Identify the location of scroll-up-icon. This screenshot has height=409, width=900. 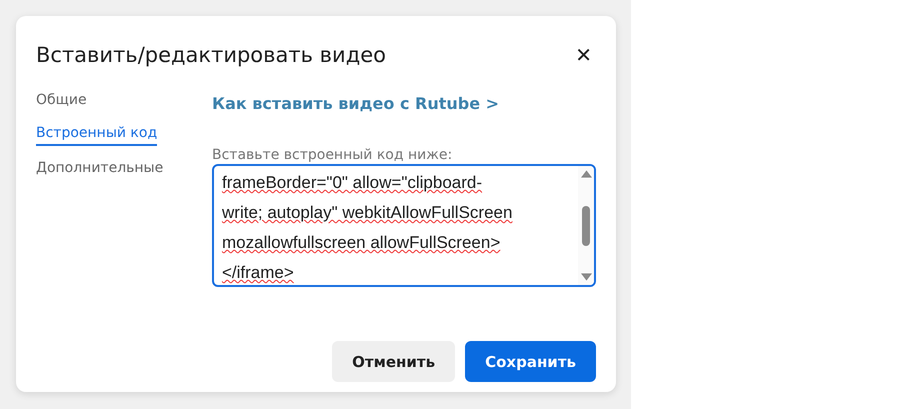
(586, 174).